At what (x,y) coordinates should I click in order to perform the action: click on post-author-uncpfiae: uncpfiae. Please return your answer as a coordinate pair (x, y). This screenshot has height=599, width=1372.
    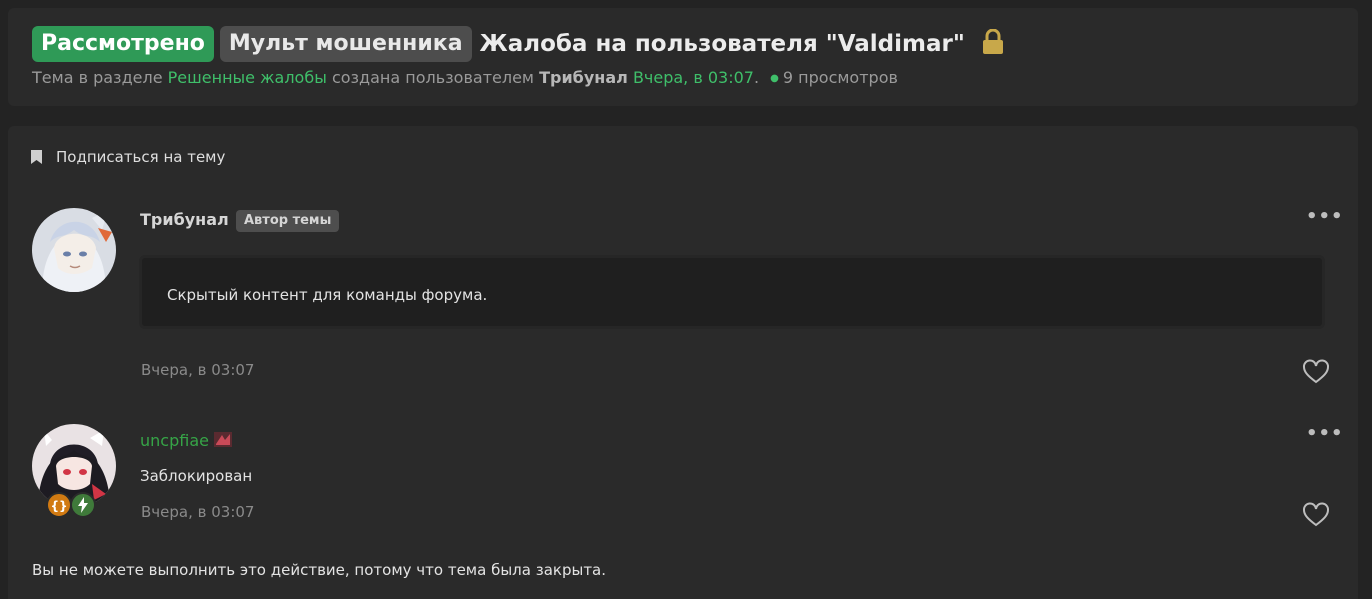
    Looking at the image, I should click on (174, 440).